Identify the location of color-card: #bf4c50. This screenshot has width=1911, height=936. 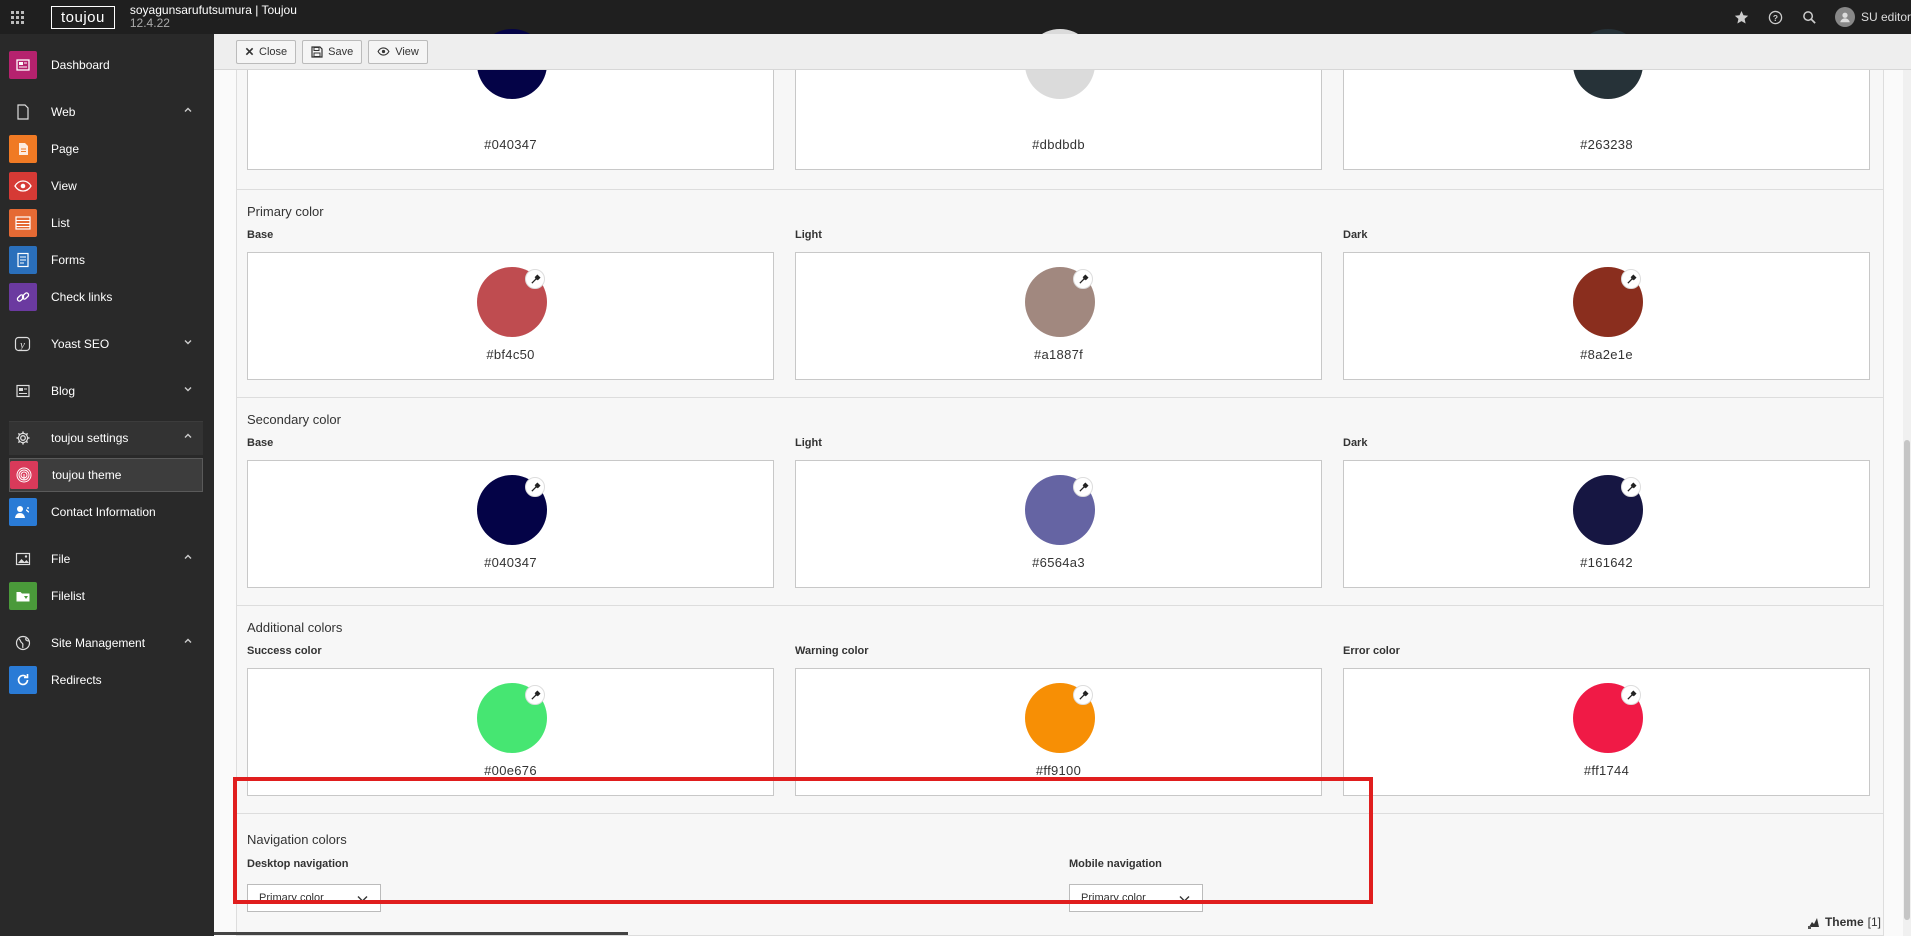
(510, 316).